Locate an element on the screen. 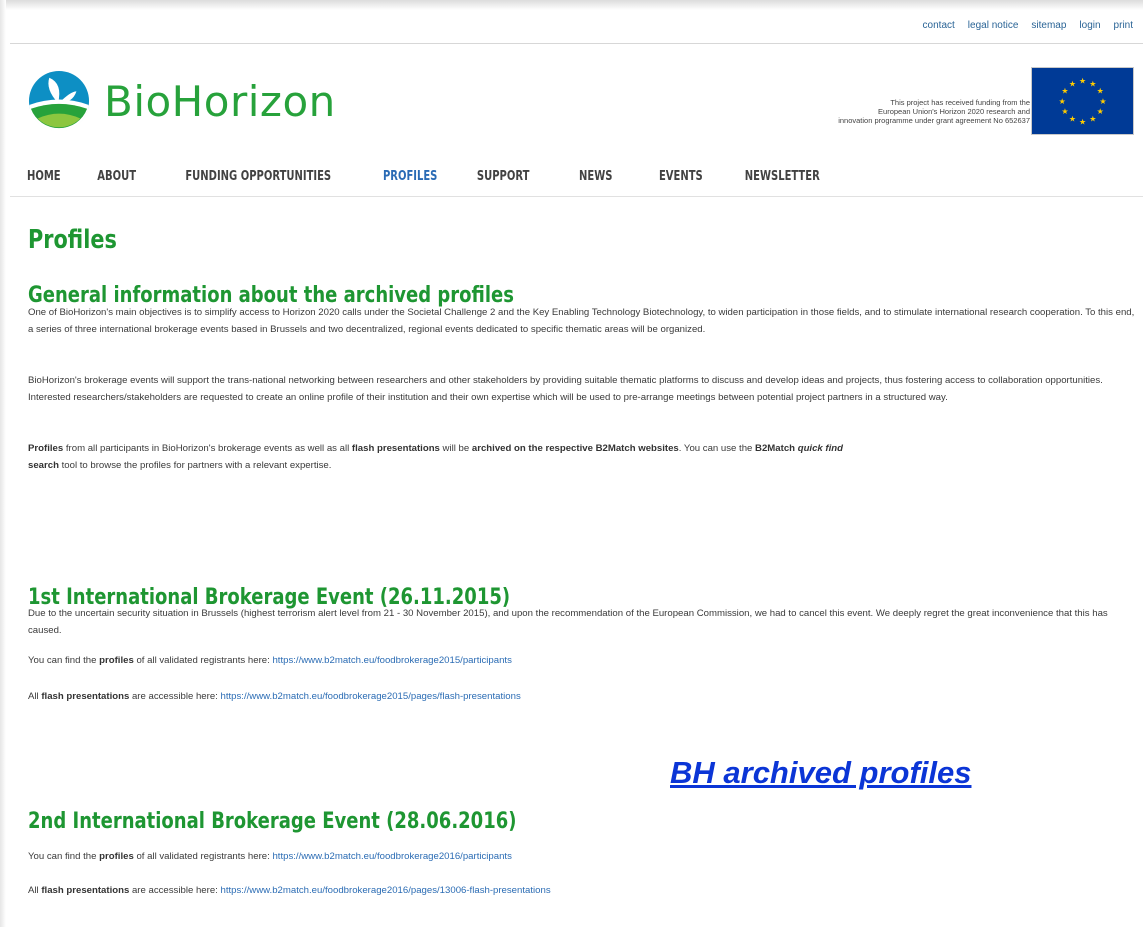 The image size is (1143, 927). bold-b2match: B2Match is located at coordinates (775, 448).